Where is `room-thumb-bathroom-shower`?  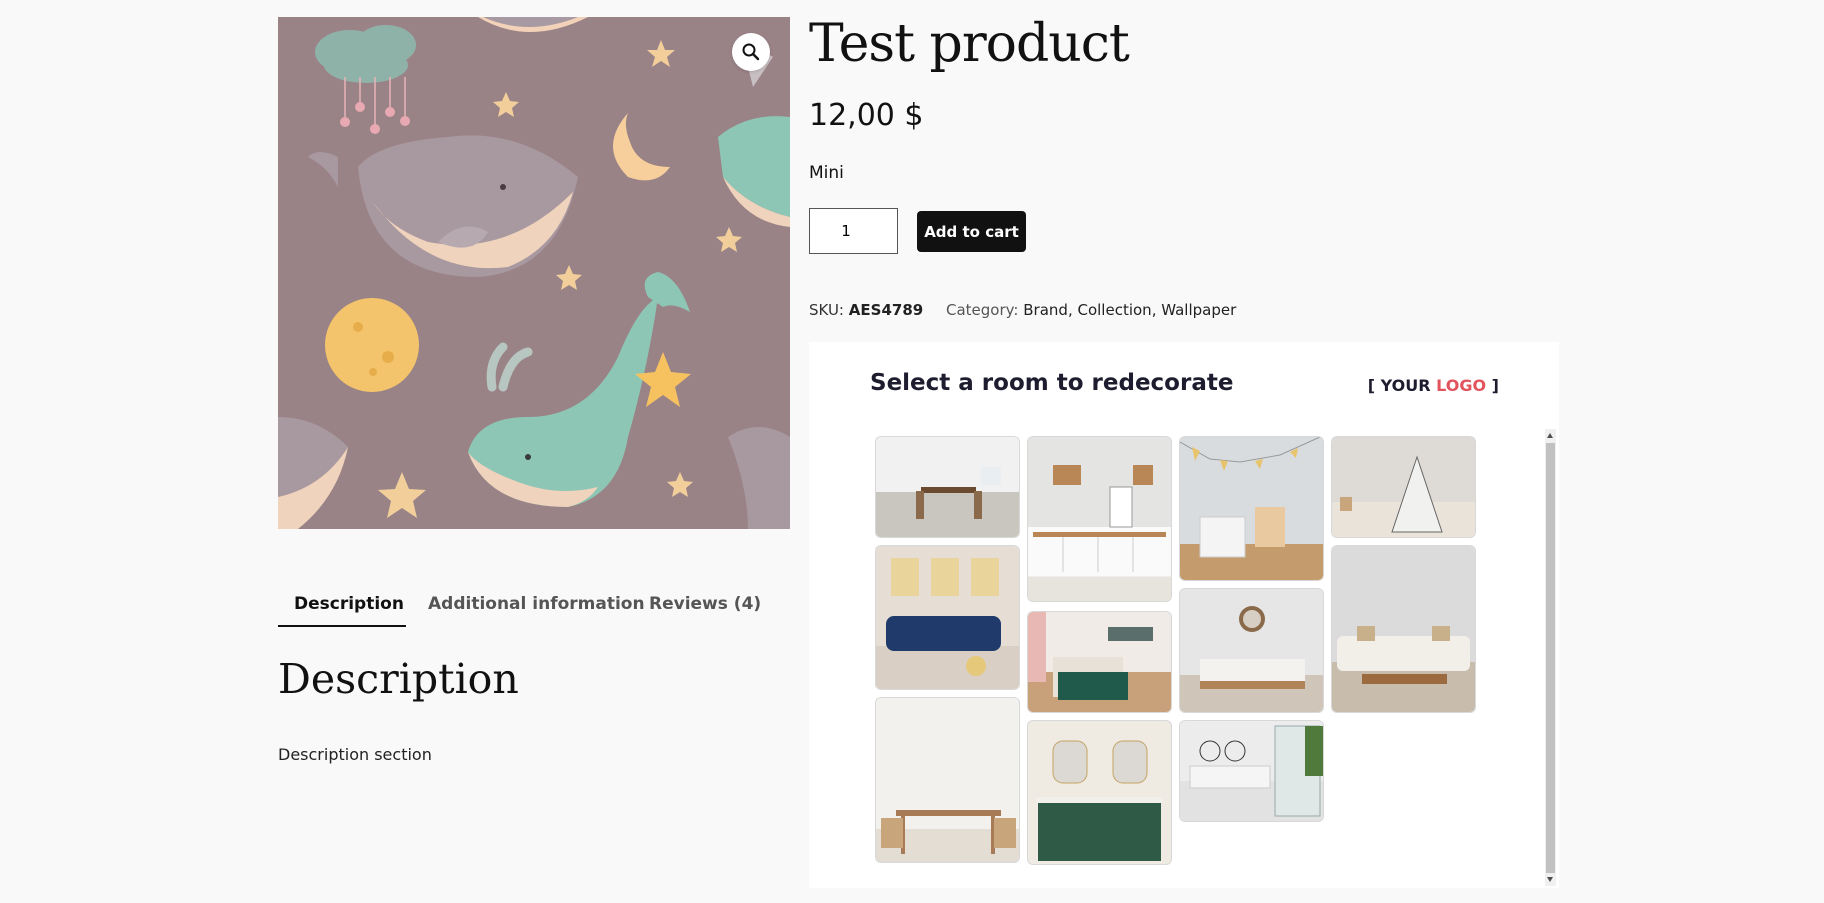 room-thumb-bathroom-shower is located at coordinates (1251, 771).